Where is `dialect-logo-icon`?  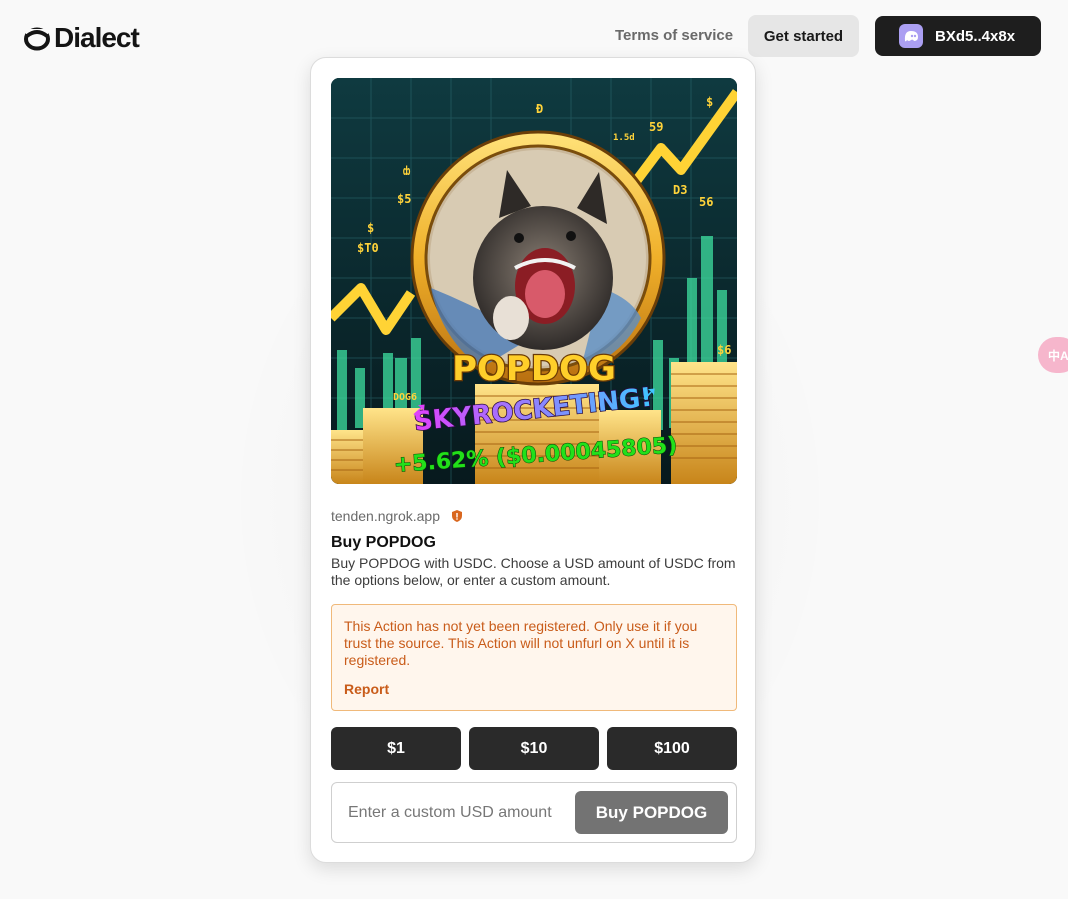 dialect-logo-icon is located at coordinates (37, 38).